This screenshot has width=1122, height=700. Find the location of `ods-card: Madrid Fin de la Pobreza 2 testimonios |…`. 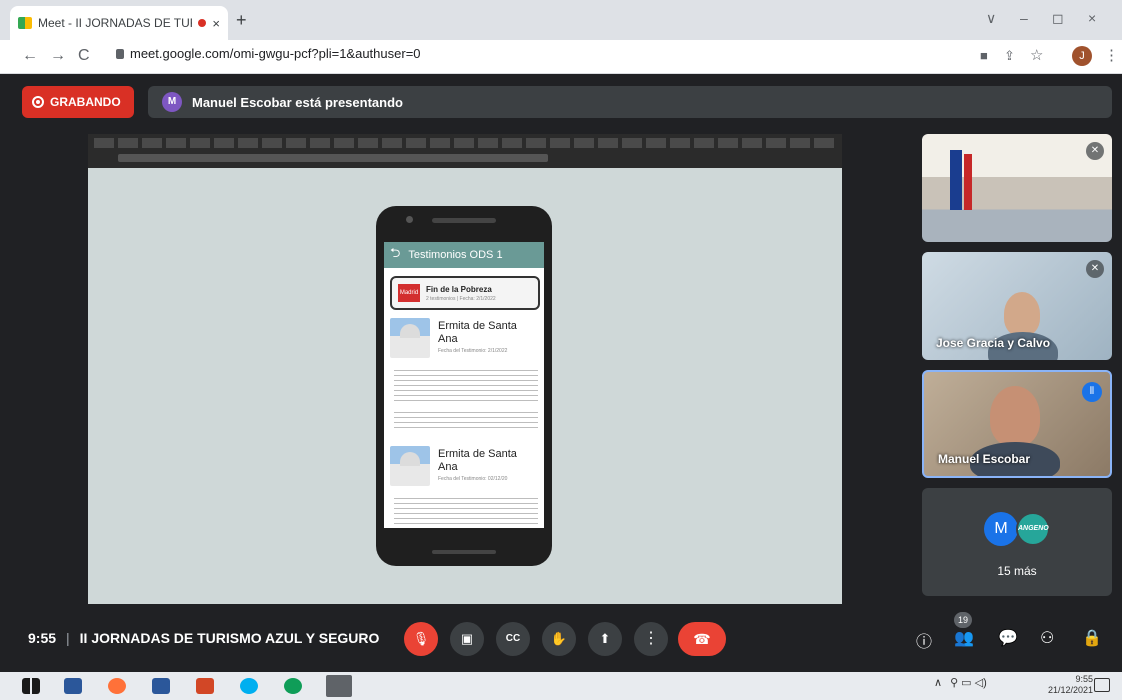

ods-card: Madrid Fin de la Pobreza 2 testimonios |… is located at coordinates (465, 293).